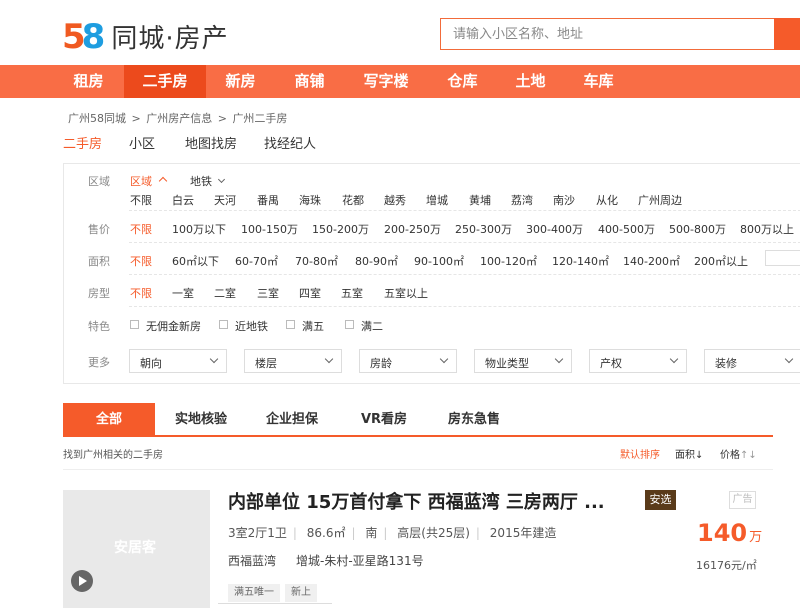  I want to click on filter-price: 250-300万, so click(483, 229).